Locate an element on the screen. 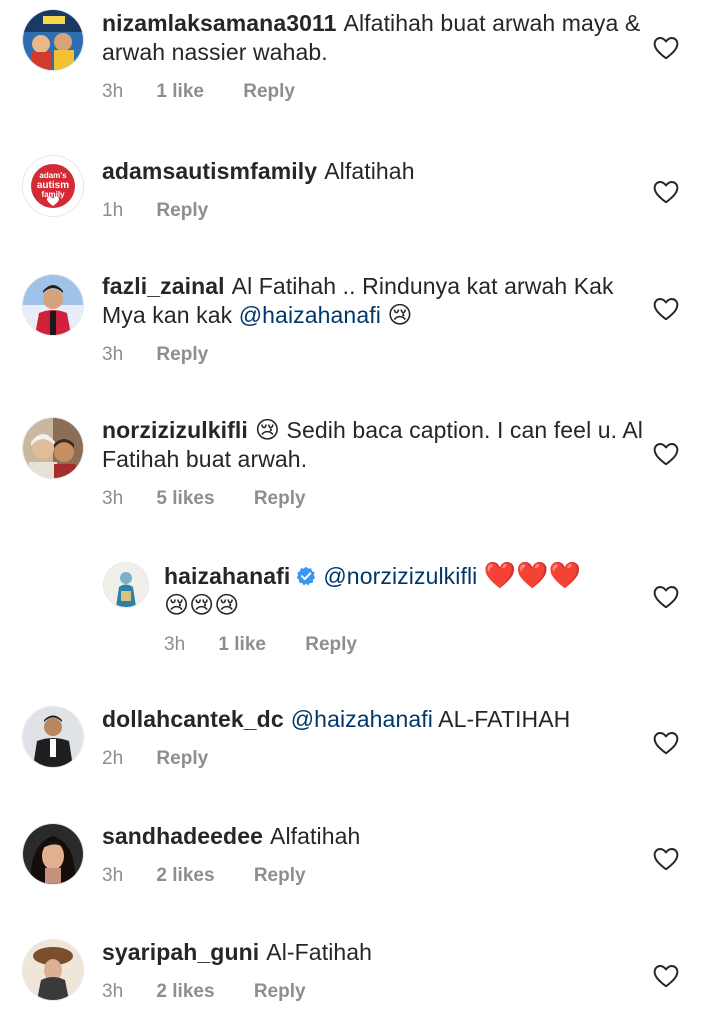 The height and width of the screenshot is (1024, 720). comment-body: sandhadeedee Alfatihah 3h 2 likes Reply is located at coordinates (374, 855).